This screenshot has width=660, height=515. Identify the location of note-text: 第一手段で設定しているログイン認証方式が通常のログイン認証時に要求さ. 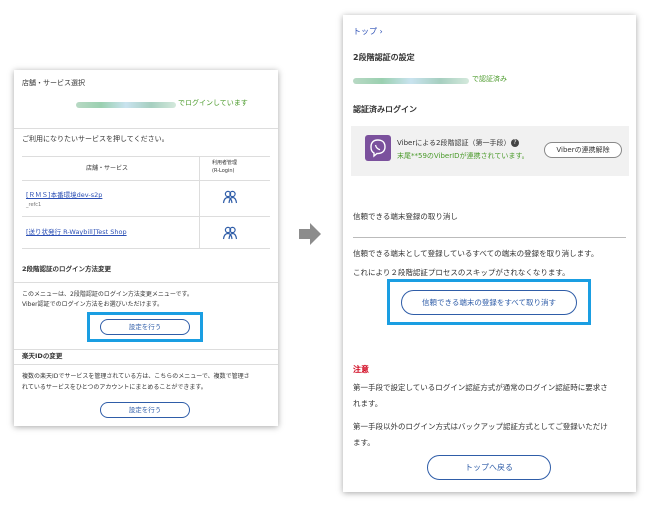
(480, 387).